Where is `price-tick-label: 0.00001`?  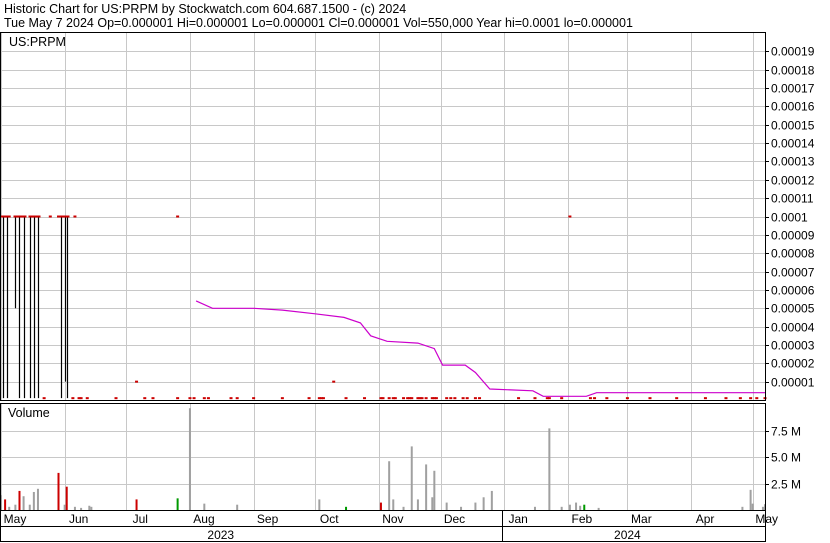 price-tick-label: 0.00001 is located at coordinates (793, 383).